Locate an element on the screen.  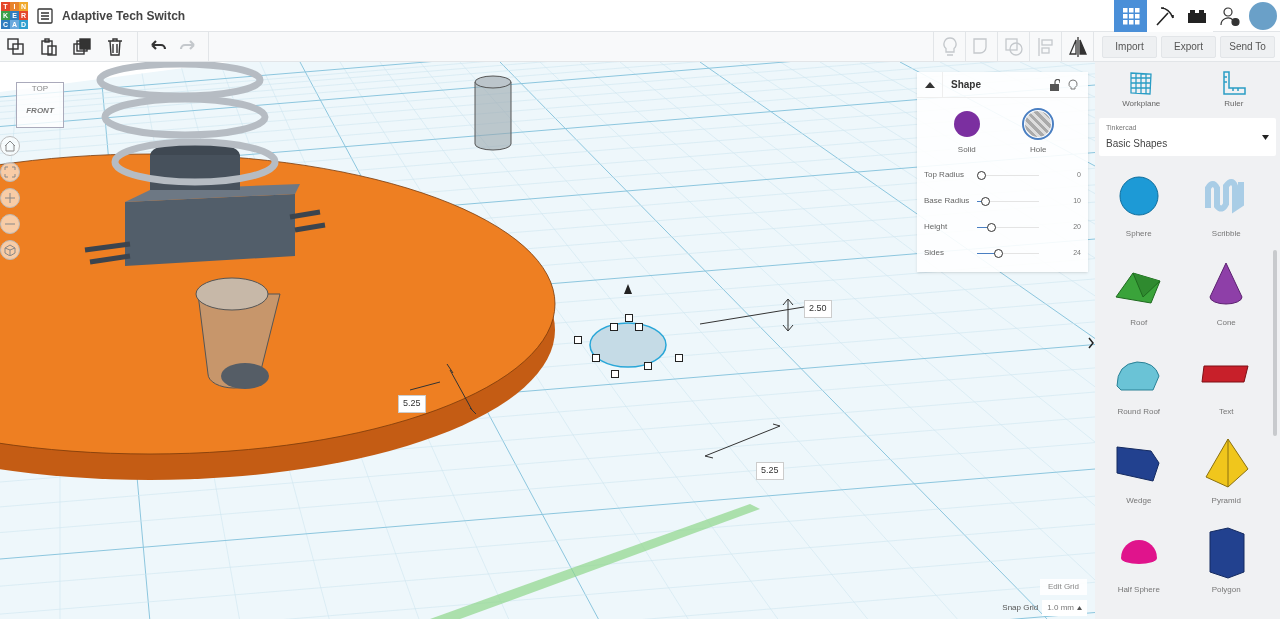
parameter-label: Top Radius is located at coordinates (945, 175).